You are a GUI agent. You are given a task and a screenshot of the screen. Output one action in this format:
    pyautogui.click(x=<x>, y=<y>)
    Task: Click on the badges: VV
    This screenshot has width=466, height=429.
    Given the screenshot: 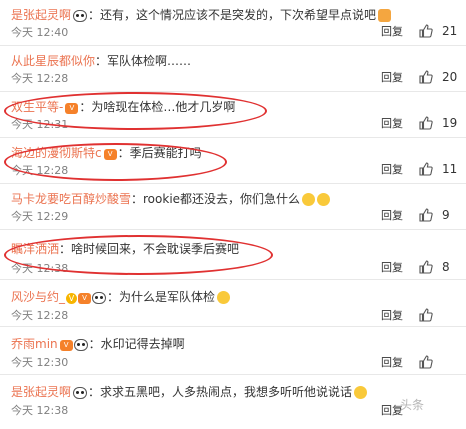 What is the action you would take?
    pyautogui.click(x=86, y=298)
    